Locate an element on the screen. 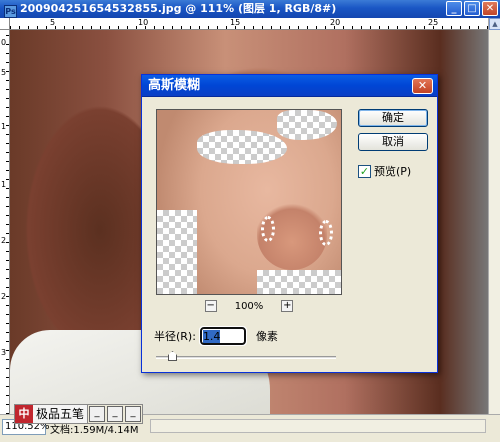 The width and height of the screenshot is (500, 442). photoshop-icon: Ps is located at coordinates (10, 11).